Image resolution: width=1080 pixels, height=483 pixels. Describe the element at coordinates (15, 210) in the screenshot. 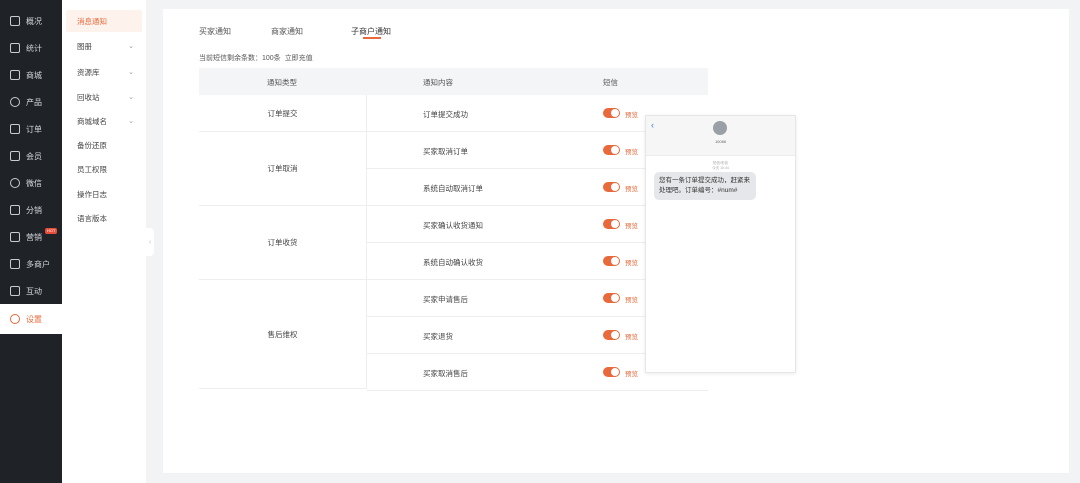

I see `share-icon` at that location.